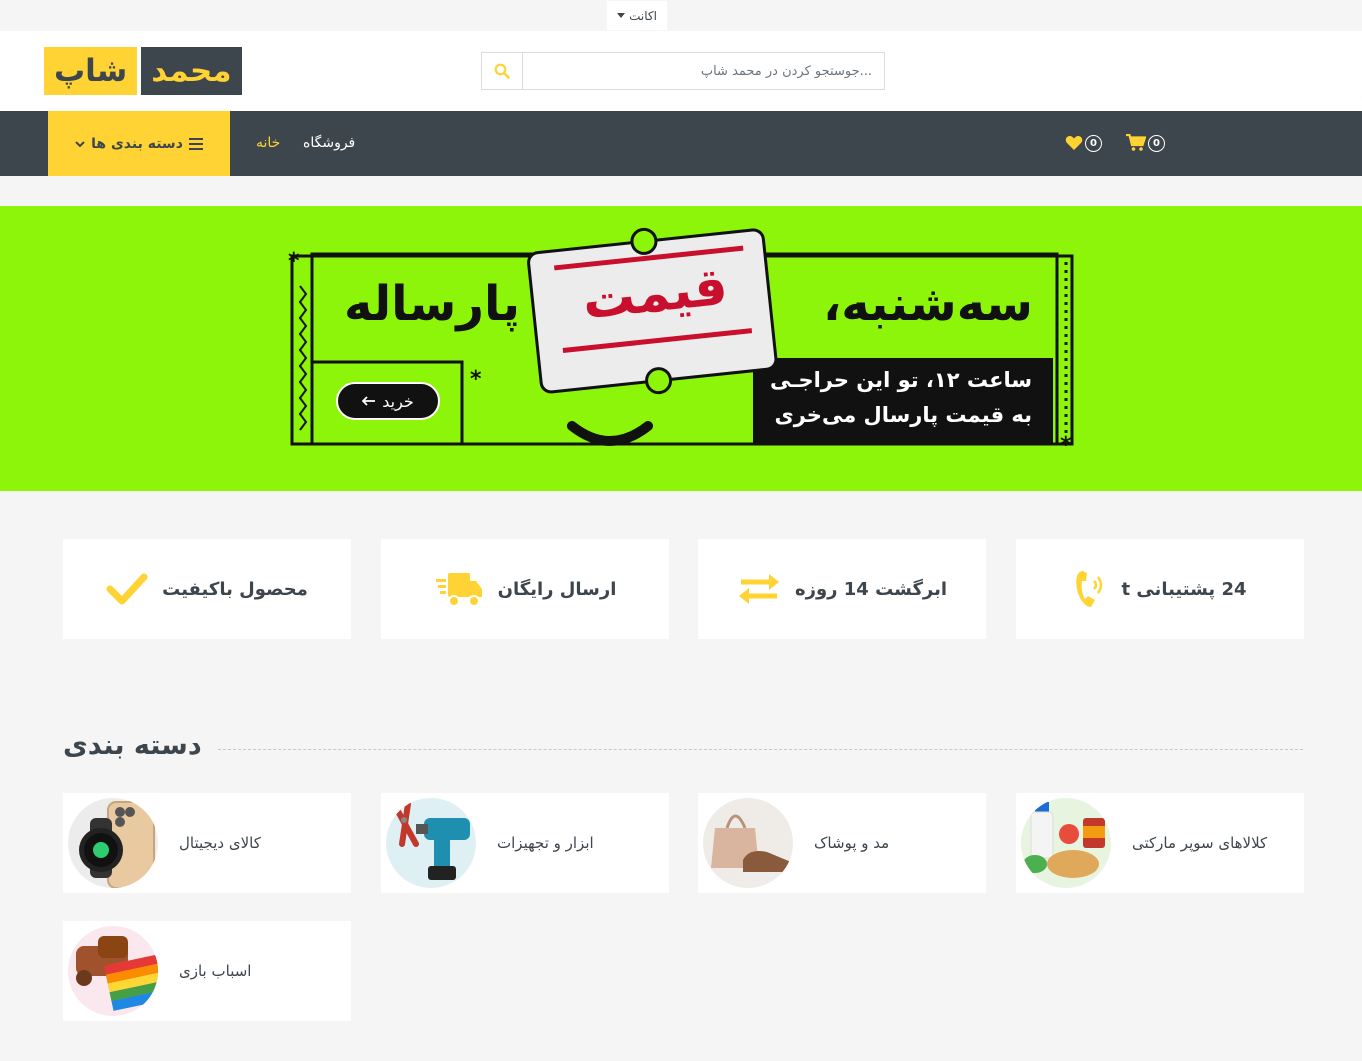  Describe the element at coordinates (1066, 843) in the screenshot. I see `grocery-image` at that location.